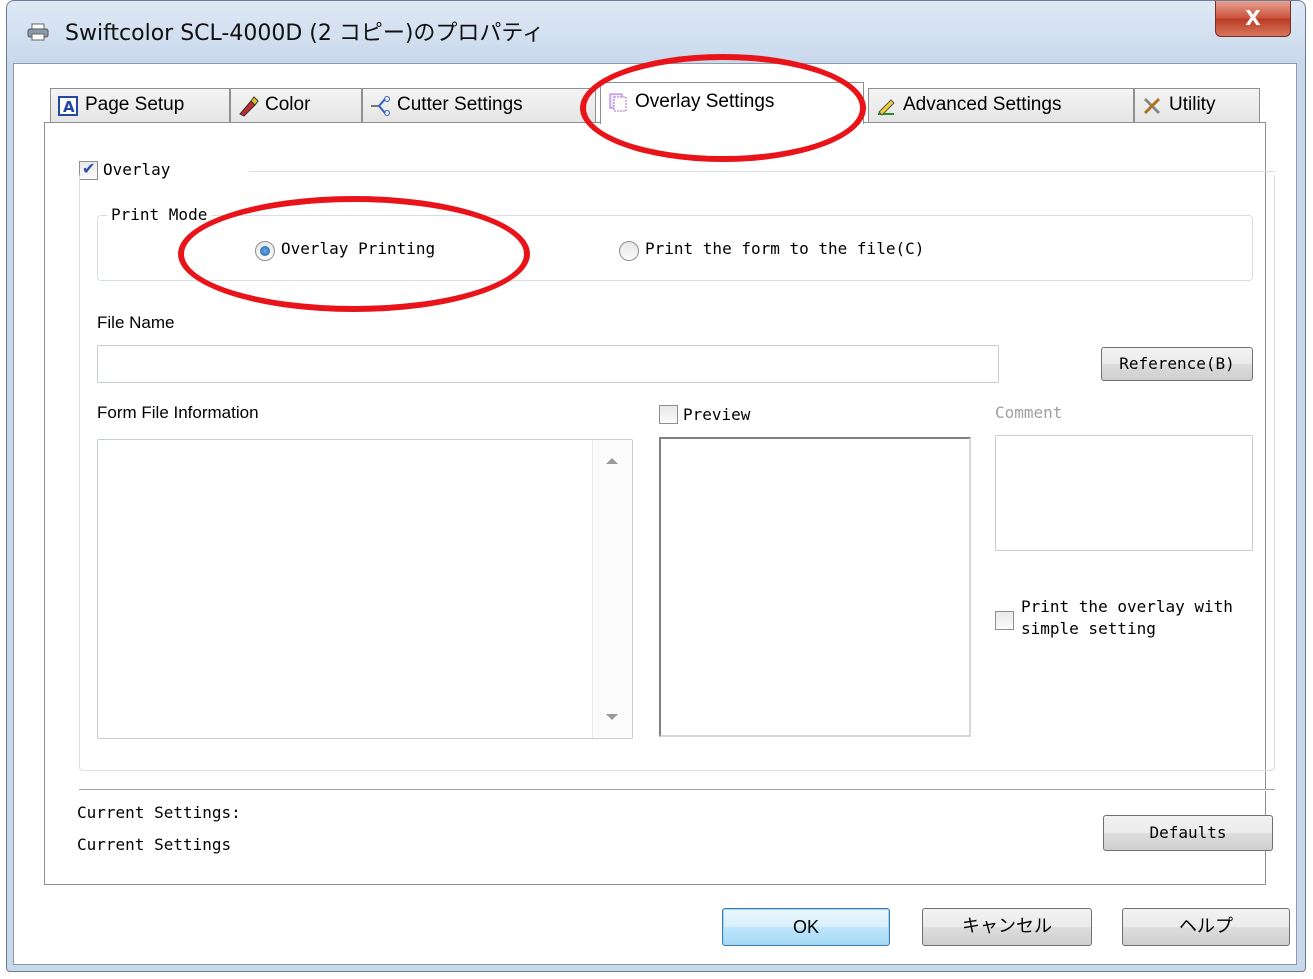  Describe the element at coordinates (1152, 106) in the screenshot. I see `utility-icon` at that location.